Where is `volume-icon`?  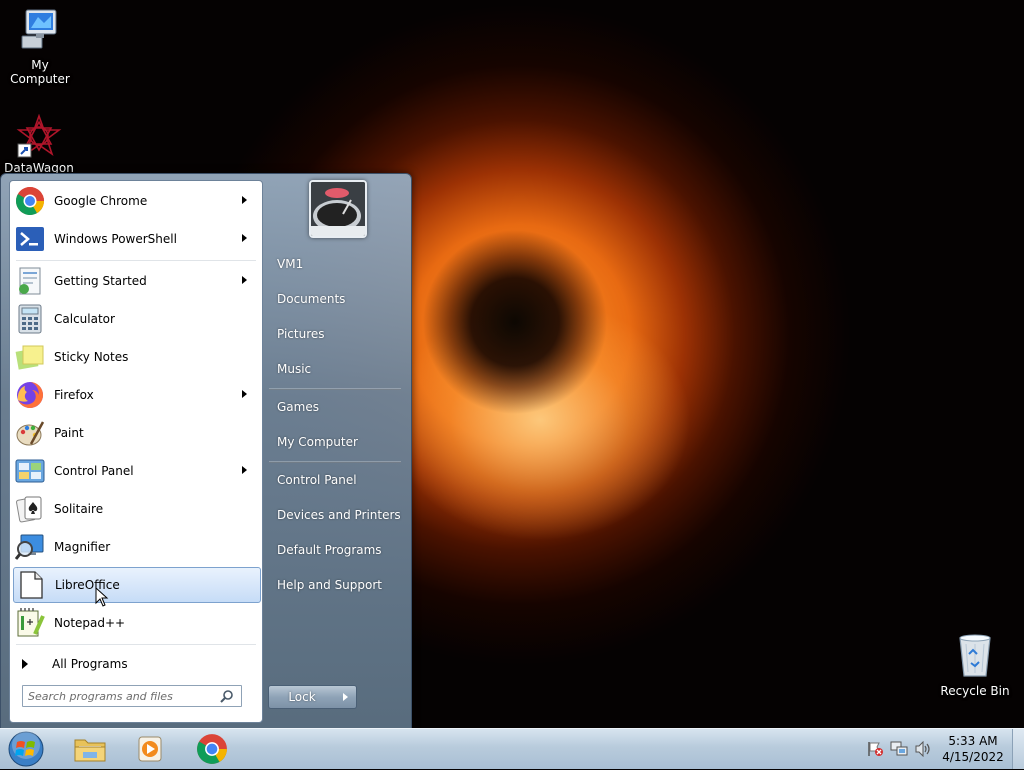 volume-icon is located at coordinates (923, 750).